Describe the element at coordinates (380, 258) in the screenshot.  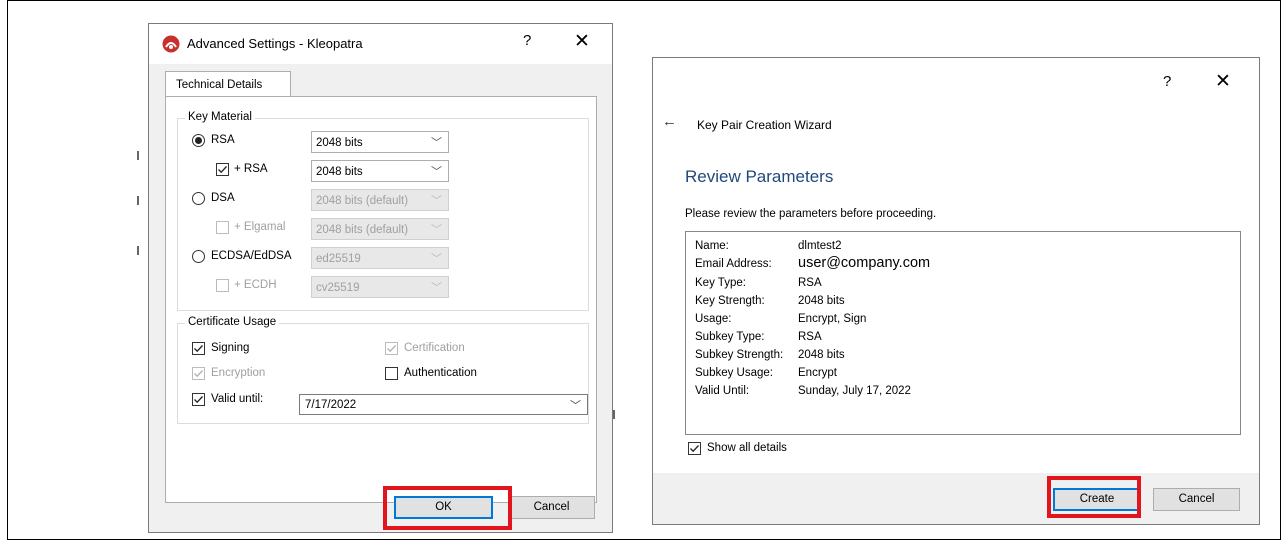
I see `ecdsa-curve-select: ed25519 ﹀` at that location.